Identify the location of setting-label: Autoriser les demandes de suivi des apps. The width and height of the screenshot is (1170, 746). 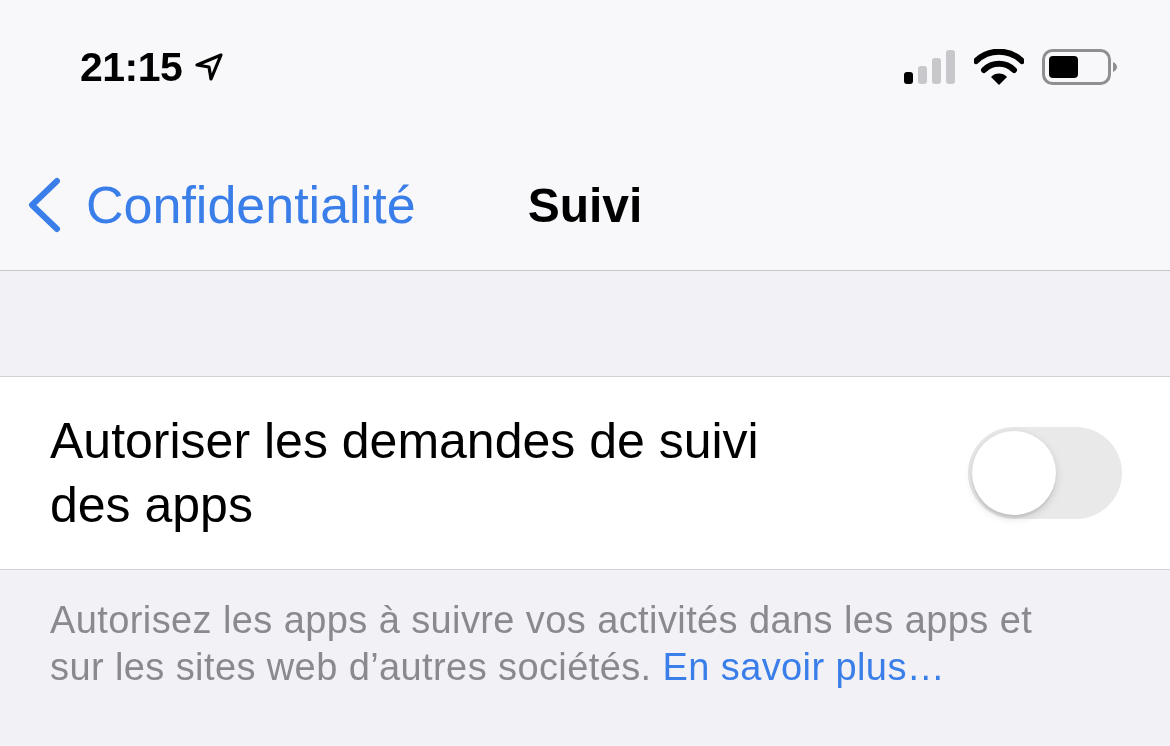
(405, 473).